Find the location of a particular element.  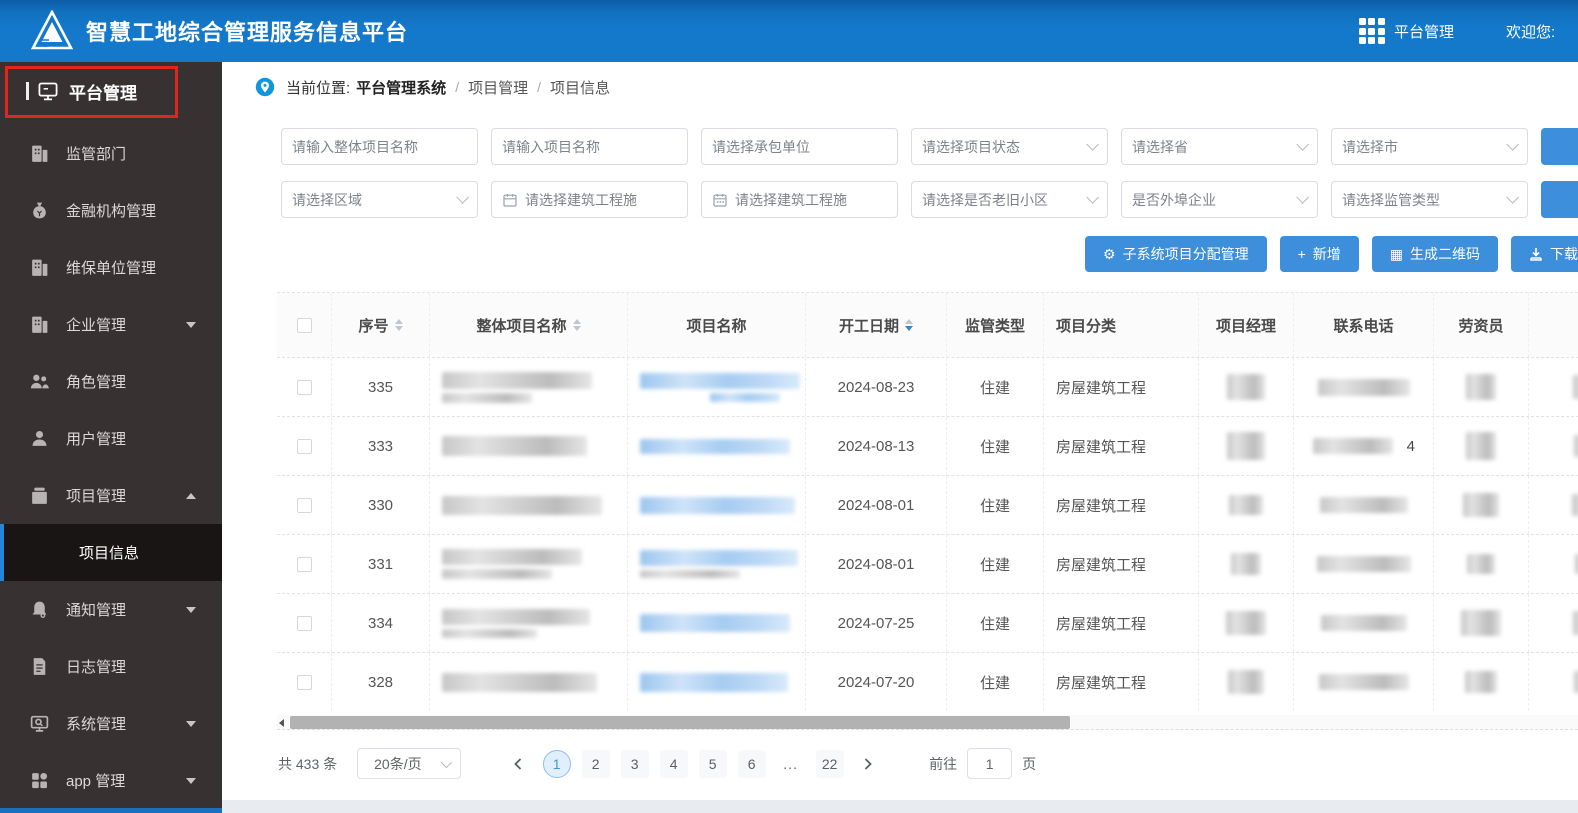

col-overall-name: 整体项目名称 is located at coordinates (529, 325).